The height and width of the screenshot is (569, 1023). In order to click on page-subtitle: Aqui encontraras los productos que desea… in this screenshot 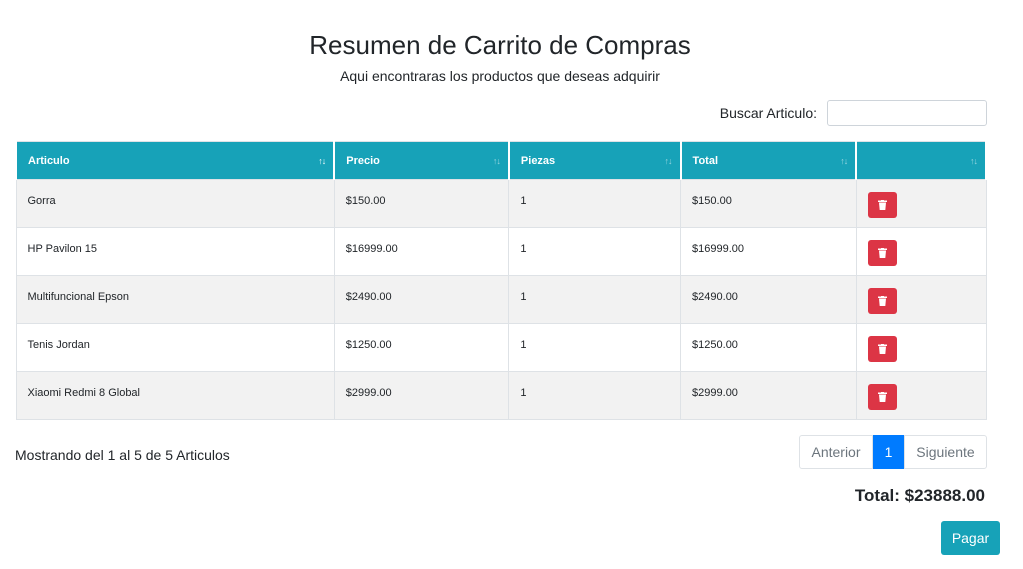, I will do `click(500, 76)`.